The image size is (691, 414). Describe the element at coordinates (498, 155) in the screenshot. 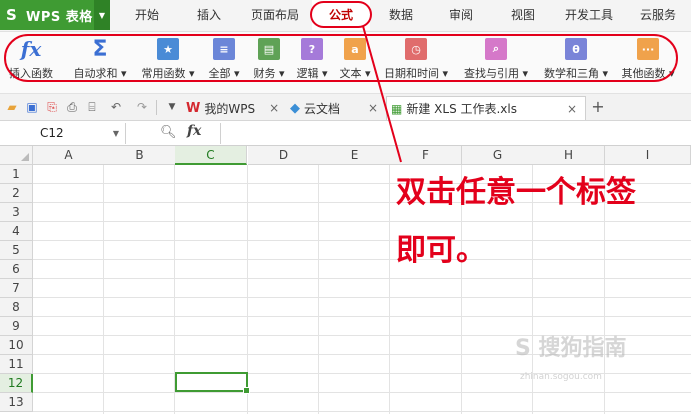

I see `column-header-g: G` at that location.